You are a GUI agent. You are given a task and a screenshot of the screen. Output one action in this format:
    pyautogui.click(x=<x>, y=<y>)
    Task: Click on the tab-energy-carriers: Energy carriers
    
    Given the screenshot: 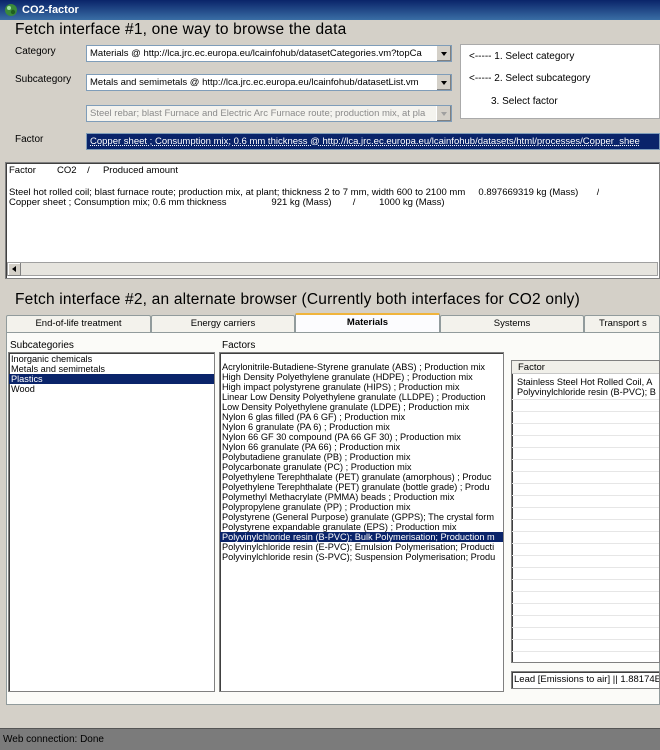 What is the action you would take?
    pyautogui.click(x=223, y=323)
    